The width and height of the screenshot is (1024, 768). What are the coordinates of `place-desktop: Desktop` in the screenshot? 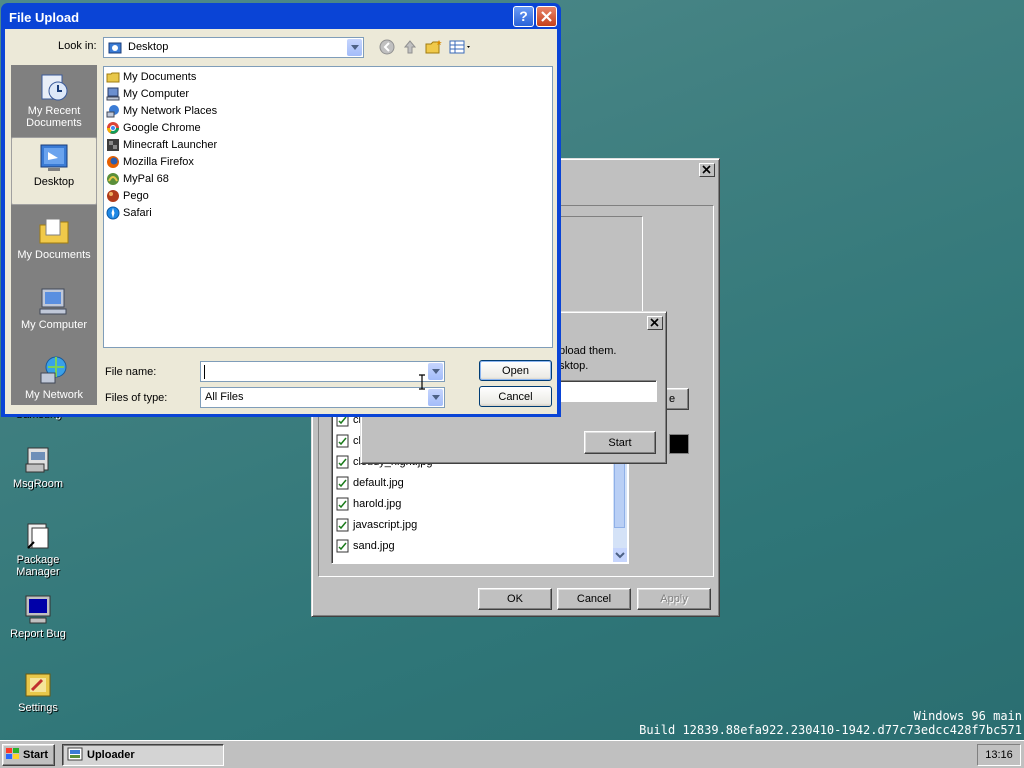 It's located at (54, 171).